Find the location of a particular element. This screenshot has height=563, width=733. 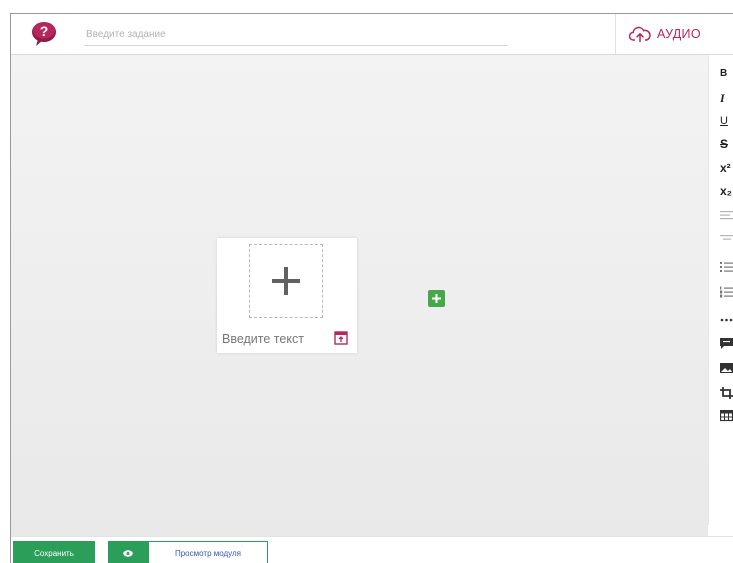

question-speech-bubble-icon: ? is located at coordinates (44, 34).